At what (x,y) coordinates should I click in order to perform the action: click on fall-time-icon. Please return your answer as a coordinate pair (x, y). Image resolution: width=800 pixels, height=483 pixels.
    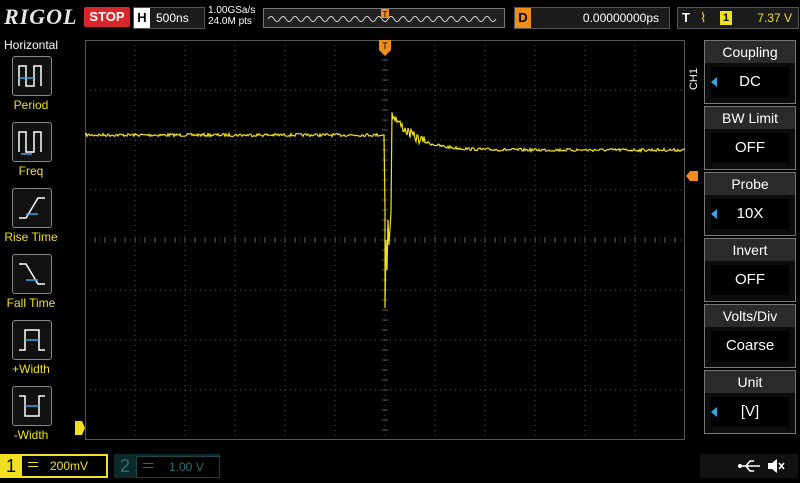
    Looking at the image, I should click on (32, 274).